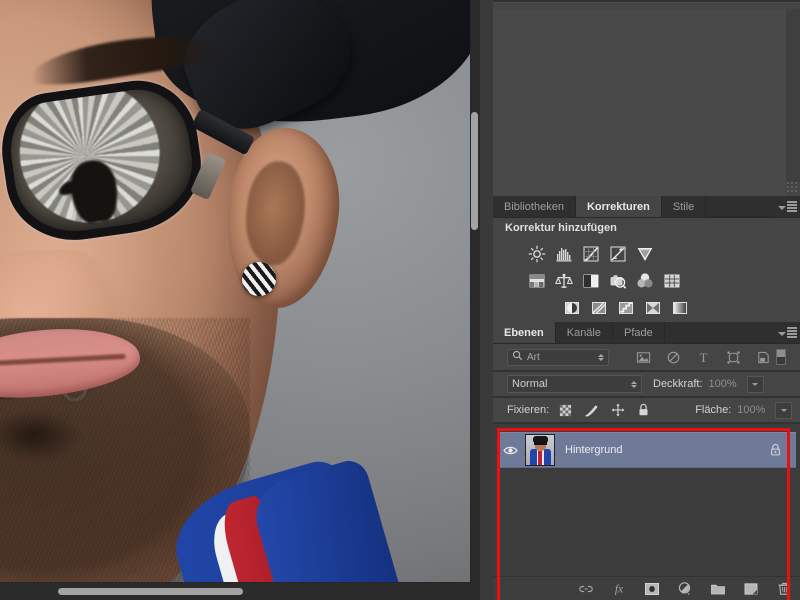  What do you see at coordinates (533, 357) in the screenshot?
I see `layer-filter-type-label: Art` at bounding box center [533, 357].